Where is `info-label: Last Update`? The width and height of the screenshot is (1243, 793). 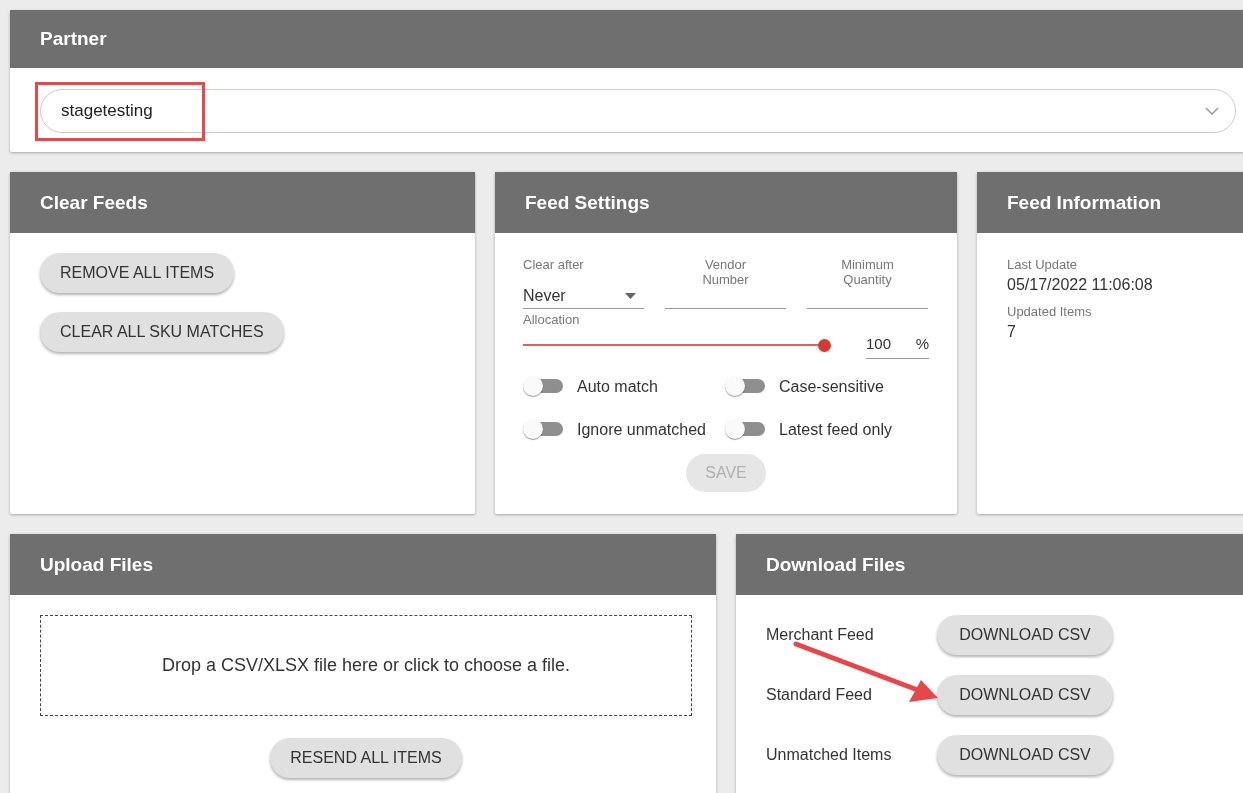 info-label: Last Update is located at coordinates (1043, 264).